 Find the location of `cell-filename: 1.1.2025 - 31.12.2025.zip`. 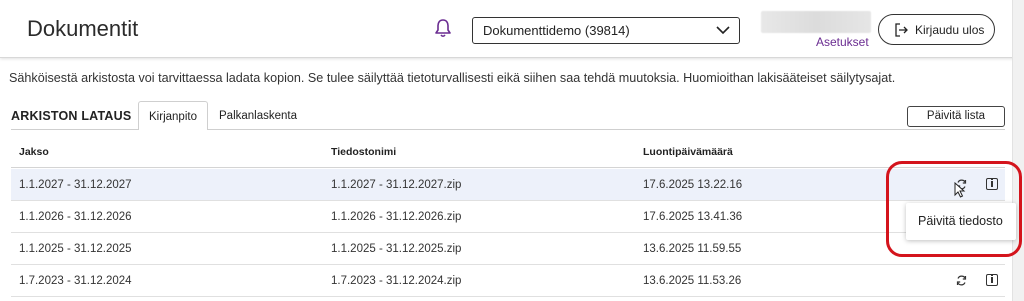

cell-filename: 1.1.2025 - 31.12.2025.zip is located at coordinates (396, 249).